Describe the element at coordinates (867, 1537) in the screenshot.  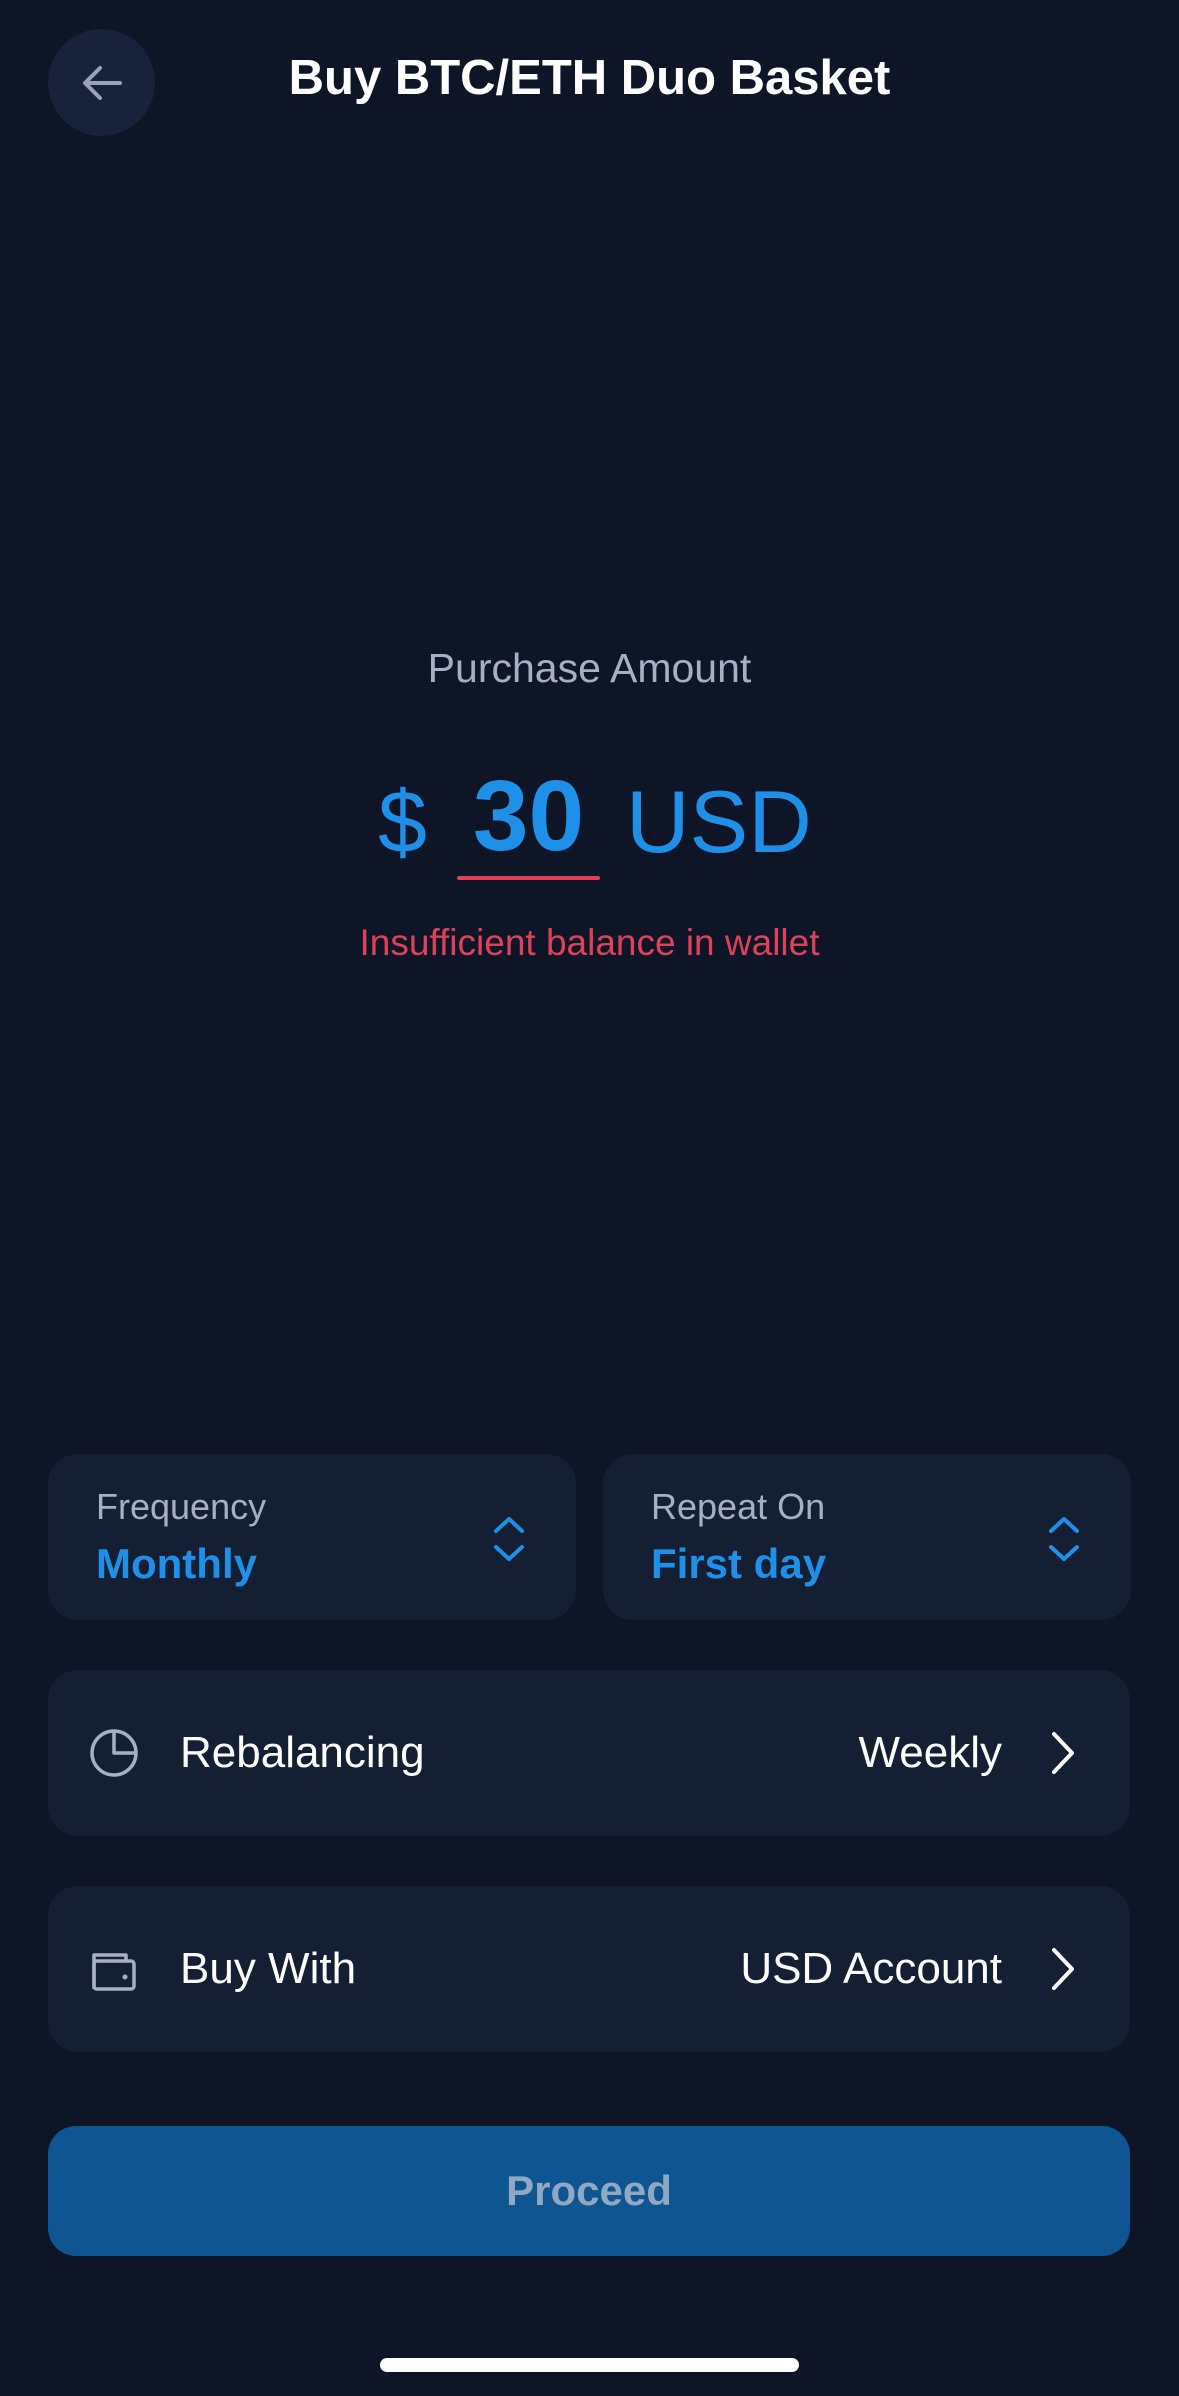
I see `repeat-on-selector: Repeat On First day` at that location.